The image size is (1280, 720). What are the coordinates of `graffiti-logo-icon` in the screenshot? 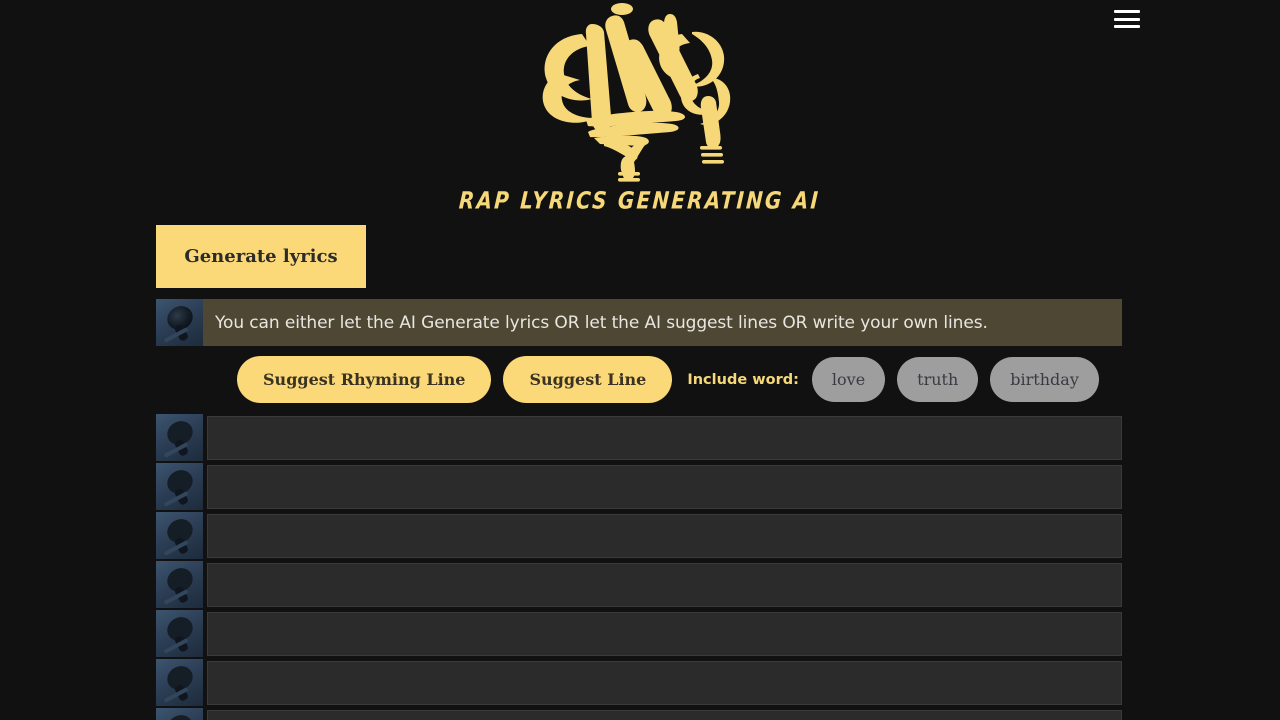 It's located at (636, 92).